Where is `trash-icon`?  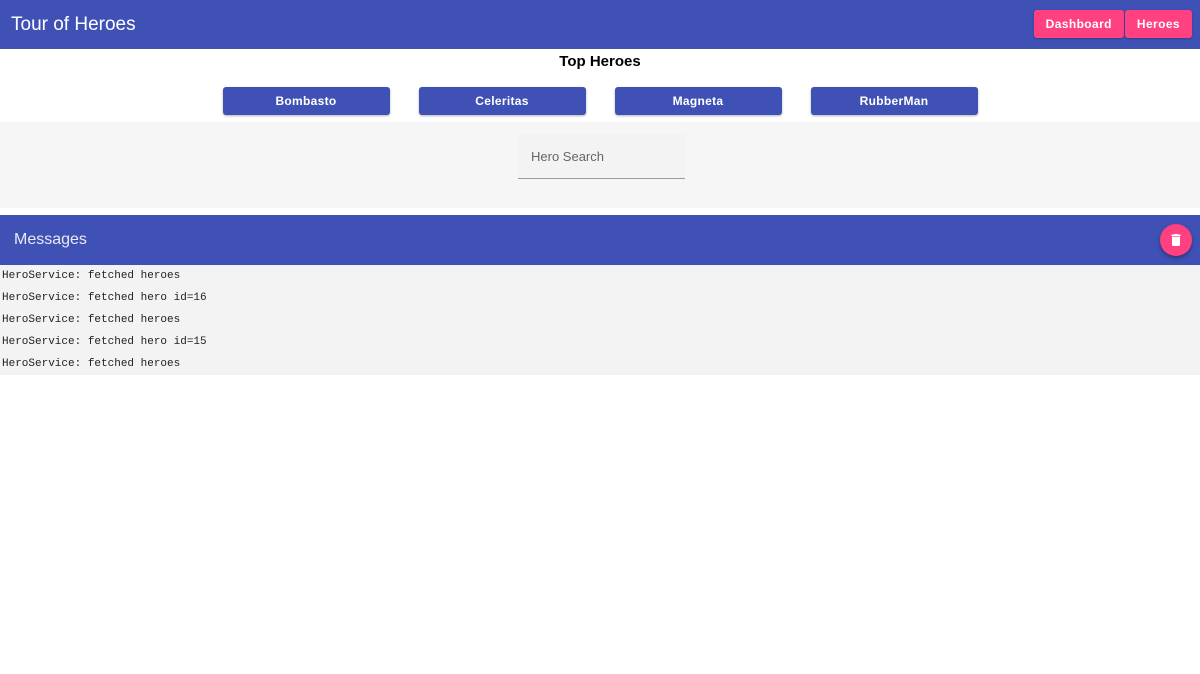
trash-icon is located at coordinates (1176, 240).